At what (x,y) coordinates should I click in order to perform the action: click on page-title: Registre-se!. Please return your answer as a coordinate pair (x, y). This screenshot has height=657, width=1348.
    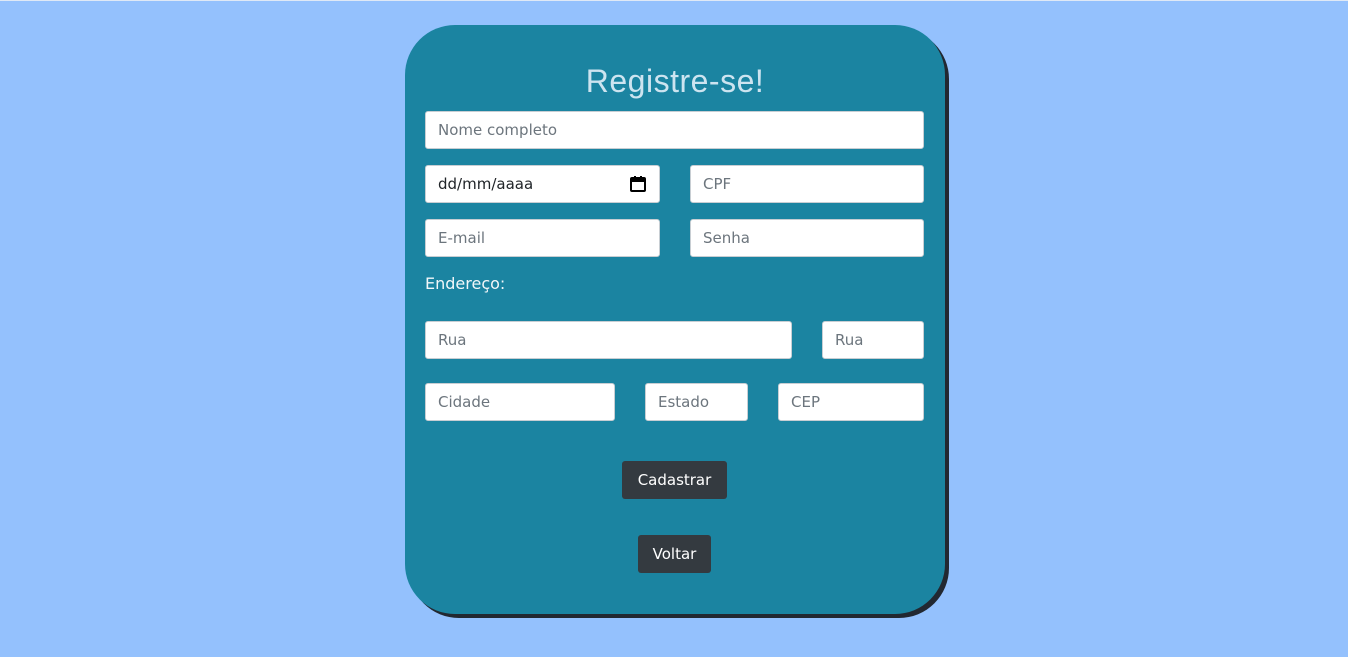
    Looking at the image, I should click on (675, 81).